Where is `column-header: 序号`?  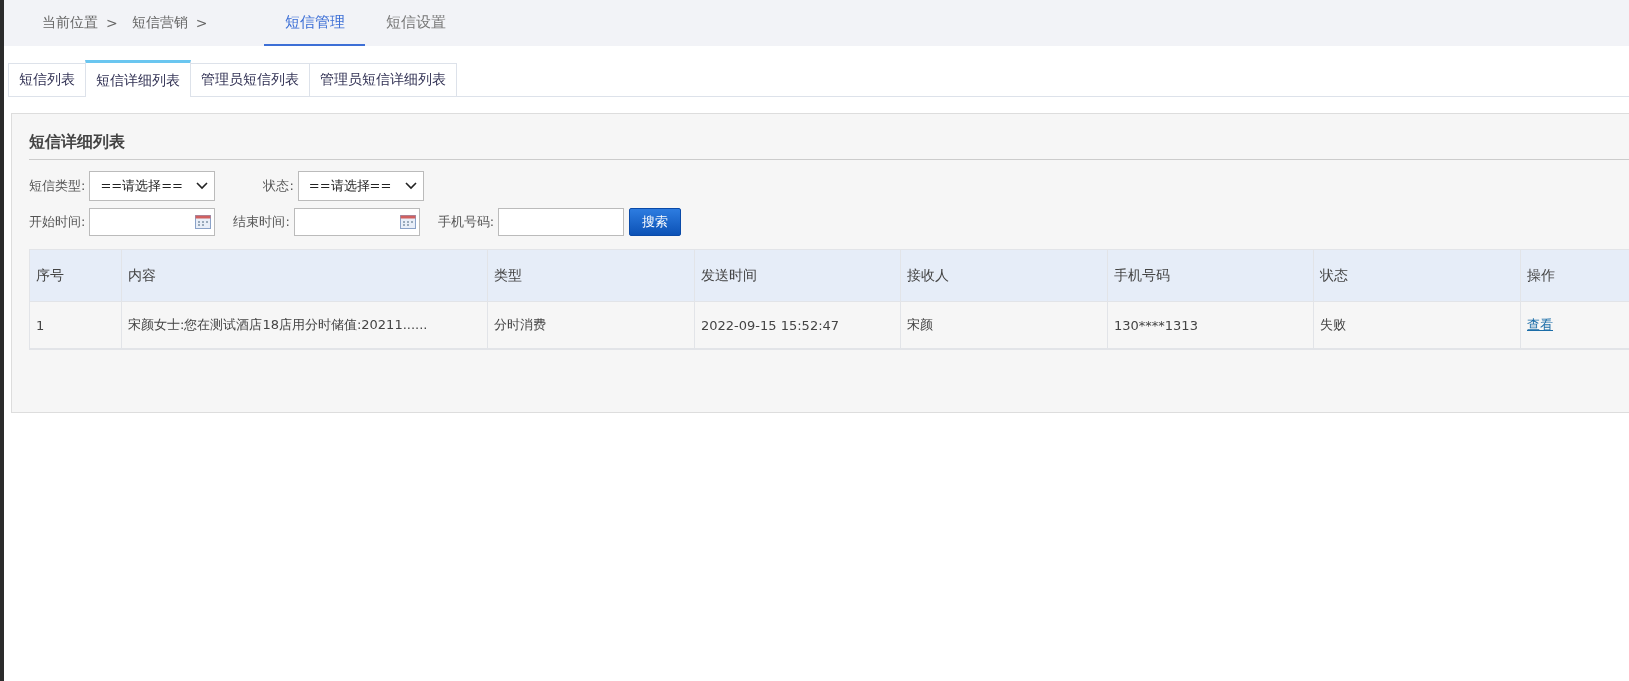
column-header: 序号 is located at coordinates (76, 275).